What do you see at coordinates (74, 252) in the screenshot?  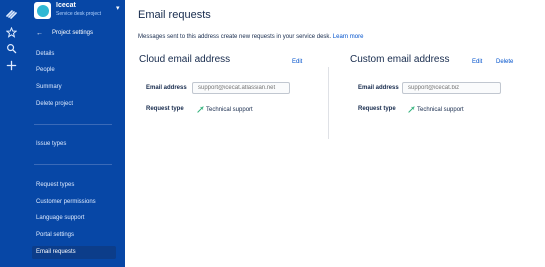 I see `sidebar-item-email-requests: Email requests` at bounding box center [74, 252].